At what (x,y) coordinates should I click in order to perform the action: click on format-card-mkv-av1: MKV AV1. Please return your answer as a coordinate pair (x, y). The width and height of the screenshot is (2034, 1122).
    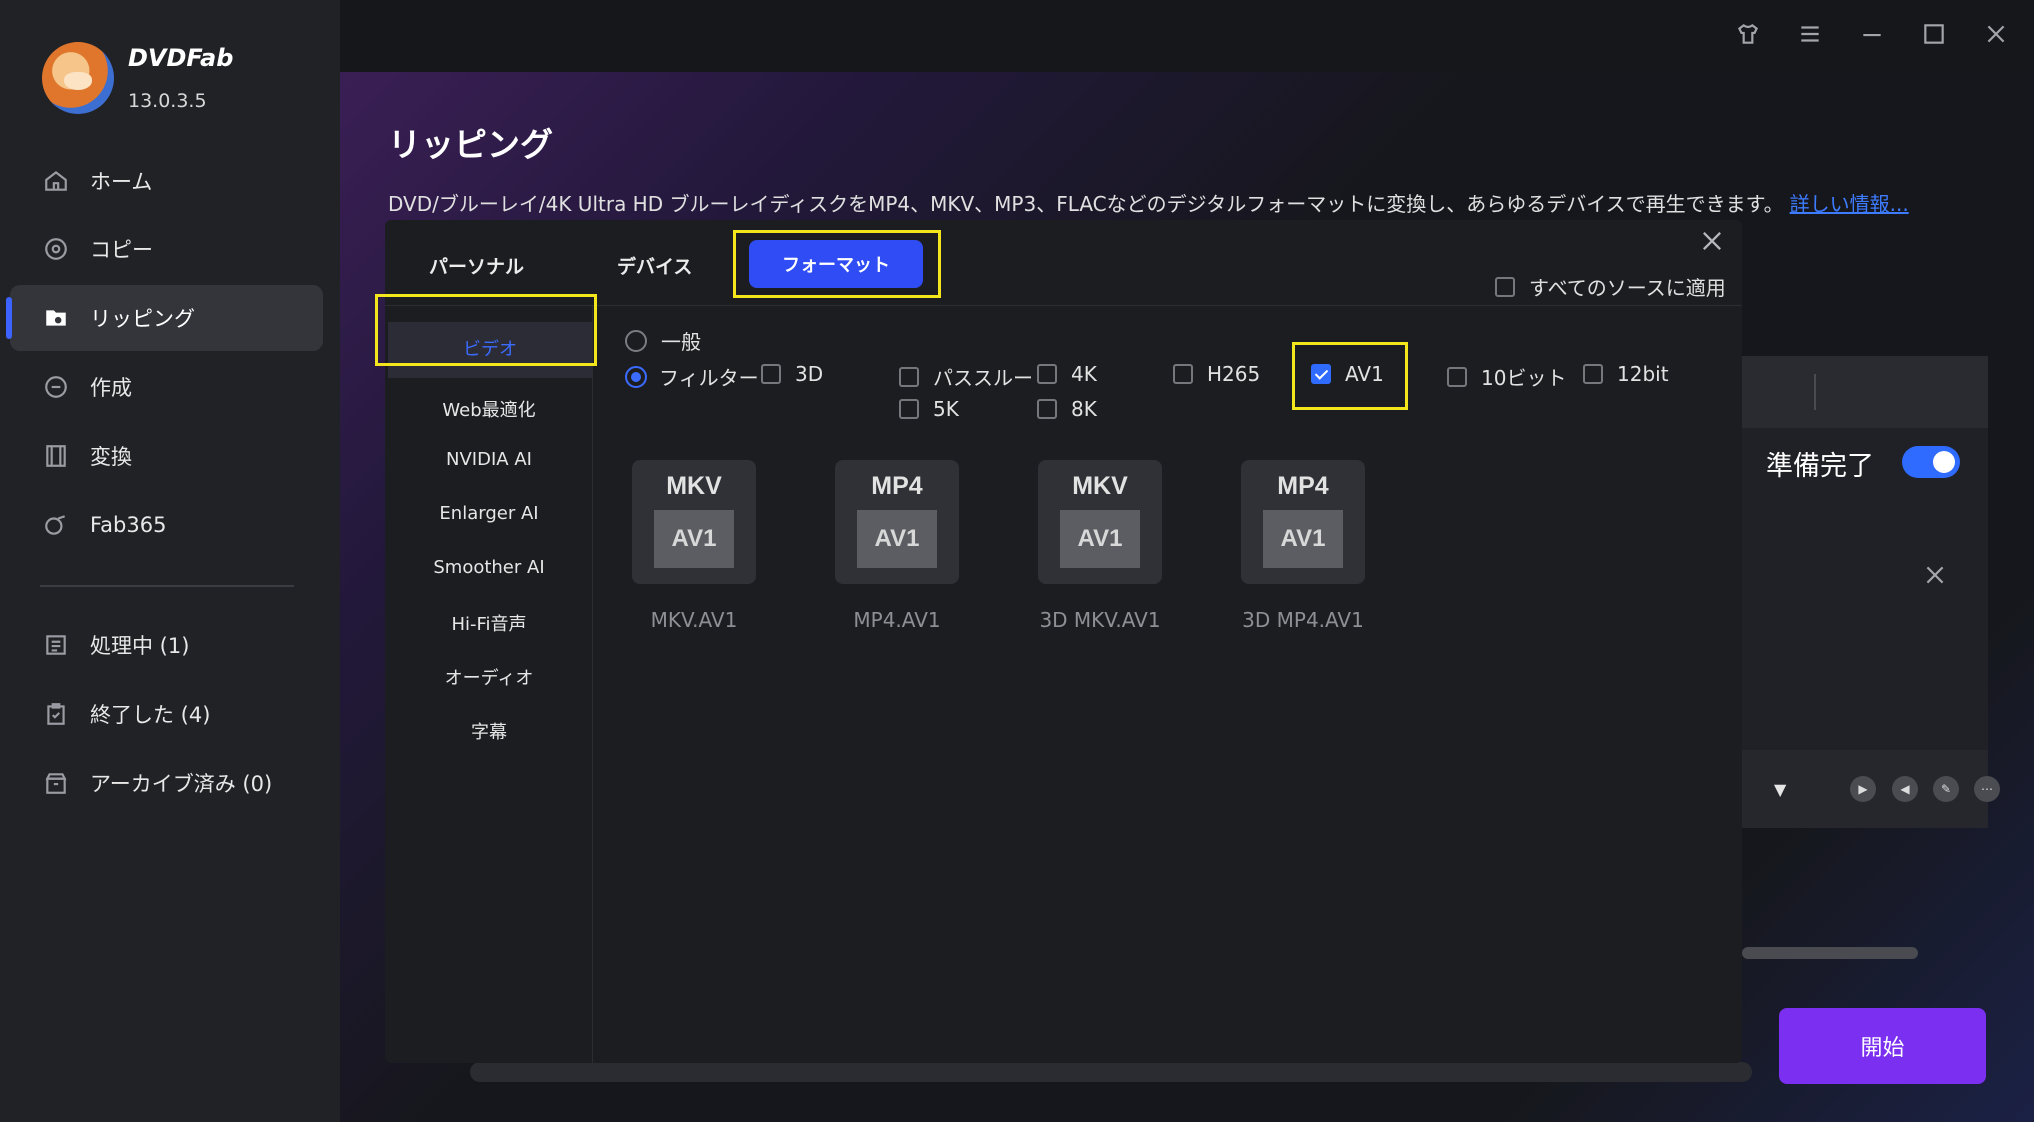
    Looking at the image, I should click on (694, 522).